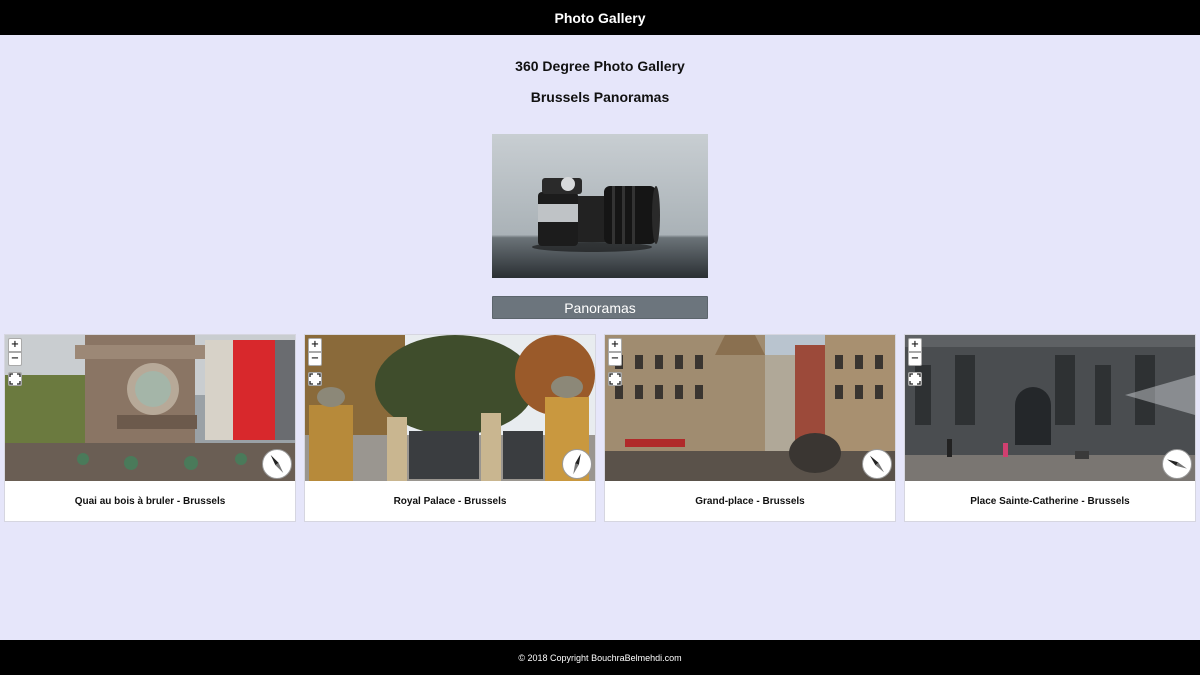 The height and width of the screenshot is (675, 1200). Describe the element at coordinates (600, 307) in the screenshot. I see `panoramas-button: Panoramas` at that location.